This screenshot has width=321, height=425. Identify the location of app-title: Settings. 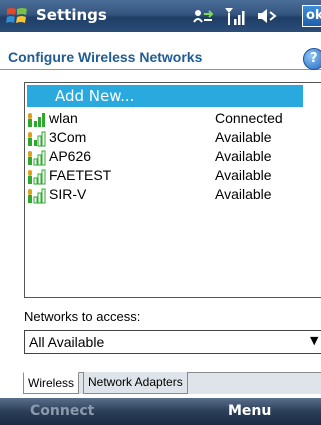
(71, 15).